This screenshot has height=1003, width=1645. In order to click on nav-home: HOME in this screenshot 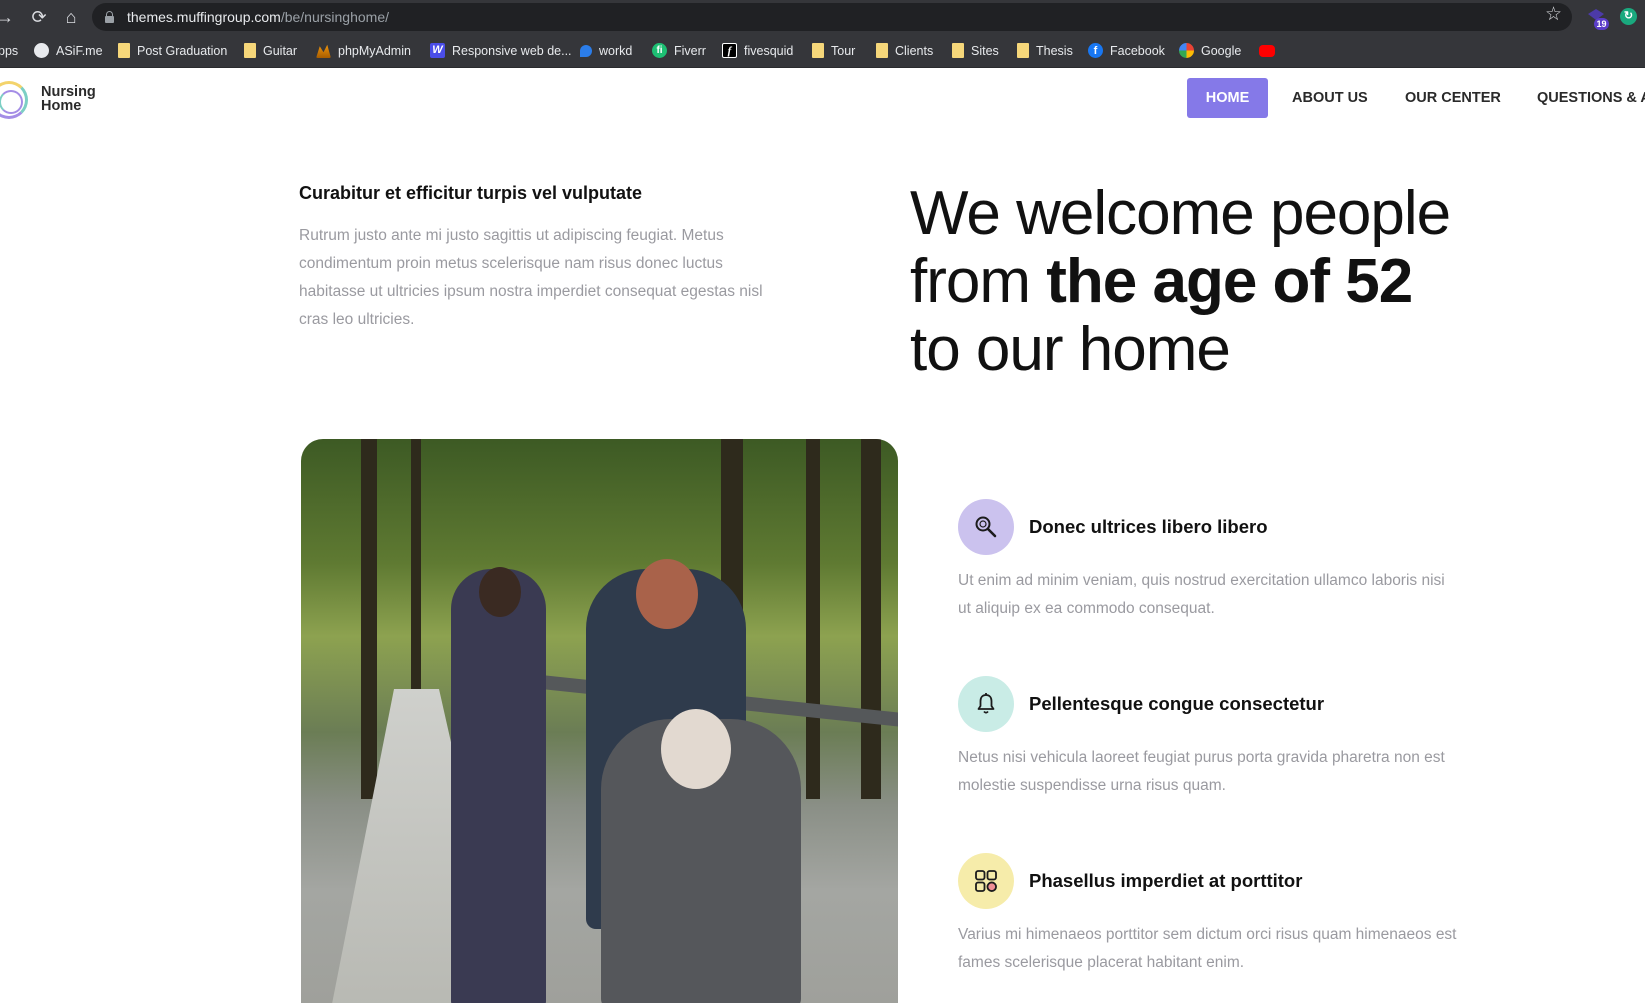, I will do `click(1227, 98)`.